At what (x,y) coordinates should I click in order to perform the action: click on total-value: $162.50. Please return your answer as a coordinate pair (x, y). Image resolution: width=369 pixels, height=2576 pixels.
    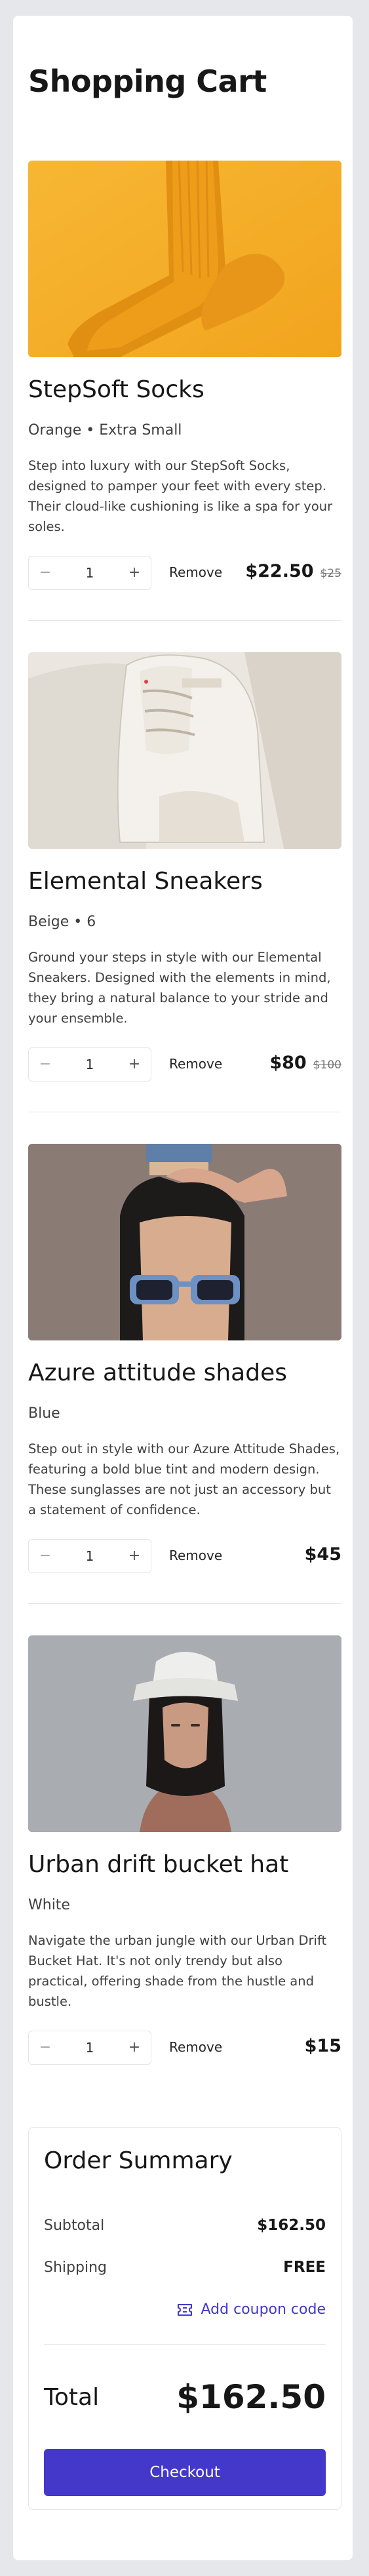
    Looking at the image, I should click on (251, 2397).